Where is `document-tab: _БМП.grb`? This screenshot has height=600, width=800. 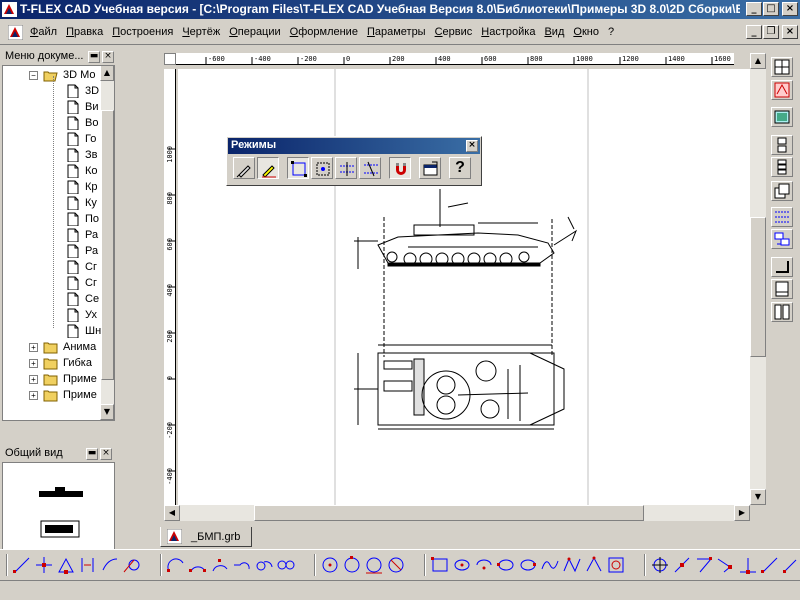
document-tab: _БМП.grb is located at coordinates (206, 537).